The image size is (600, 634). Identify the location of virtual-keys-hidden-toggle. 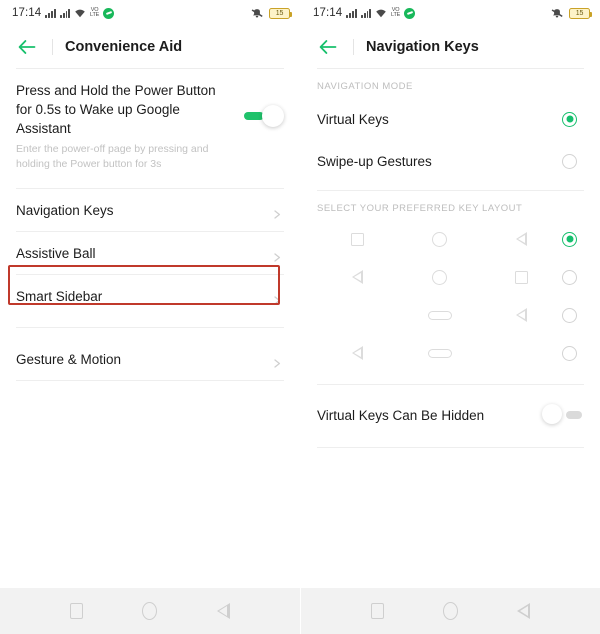
(563, 415).